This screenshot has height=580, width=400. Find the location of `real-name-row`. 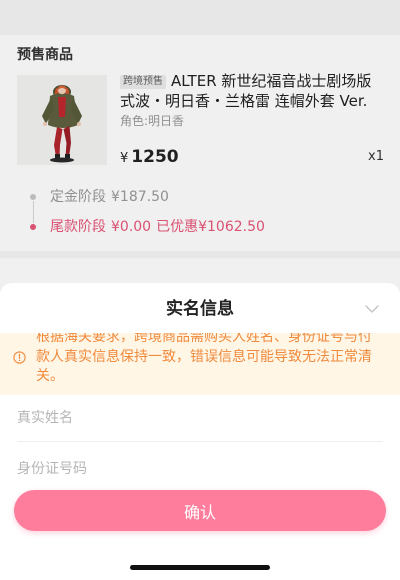

real-name-row is located at coordinates (200, 418).